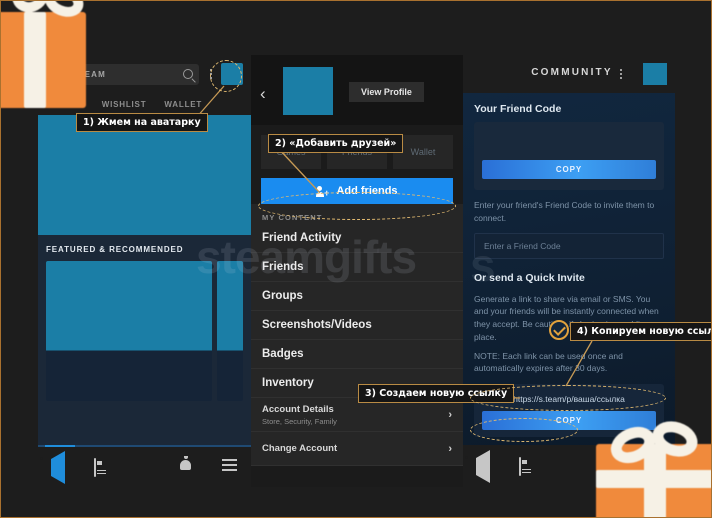 This screenshot has height=518, width=712. What do you see at coordinates (291, 152) in the screenshot?
I see `games-button: Games` at bounding box center [291, 152].